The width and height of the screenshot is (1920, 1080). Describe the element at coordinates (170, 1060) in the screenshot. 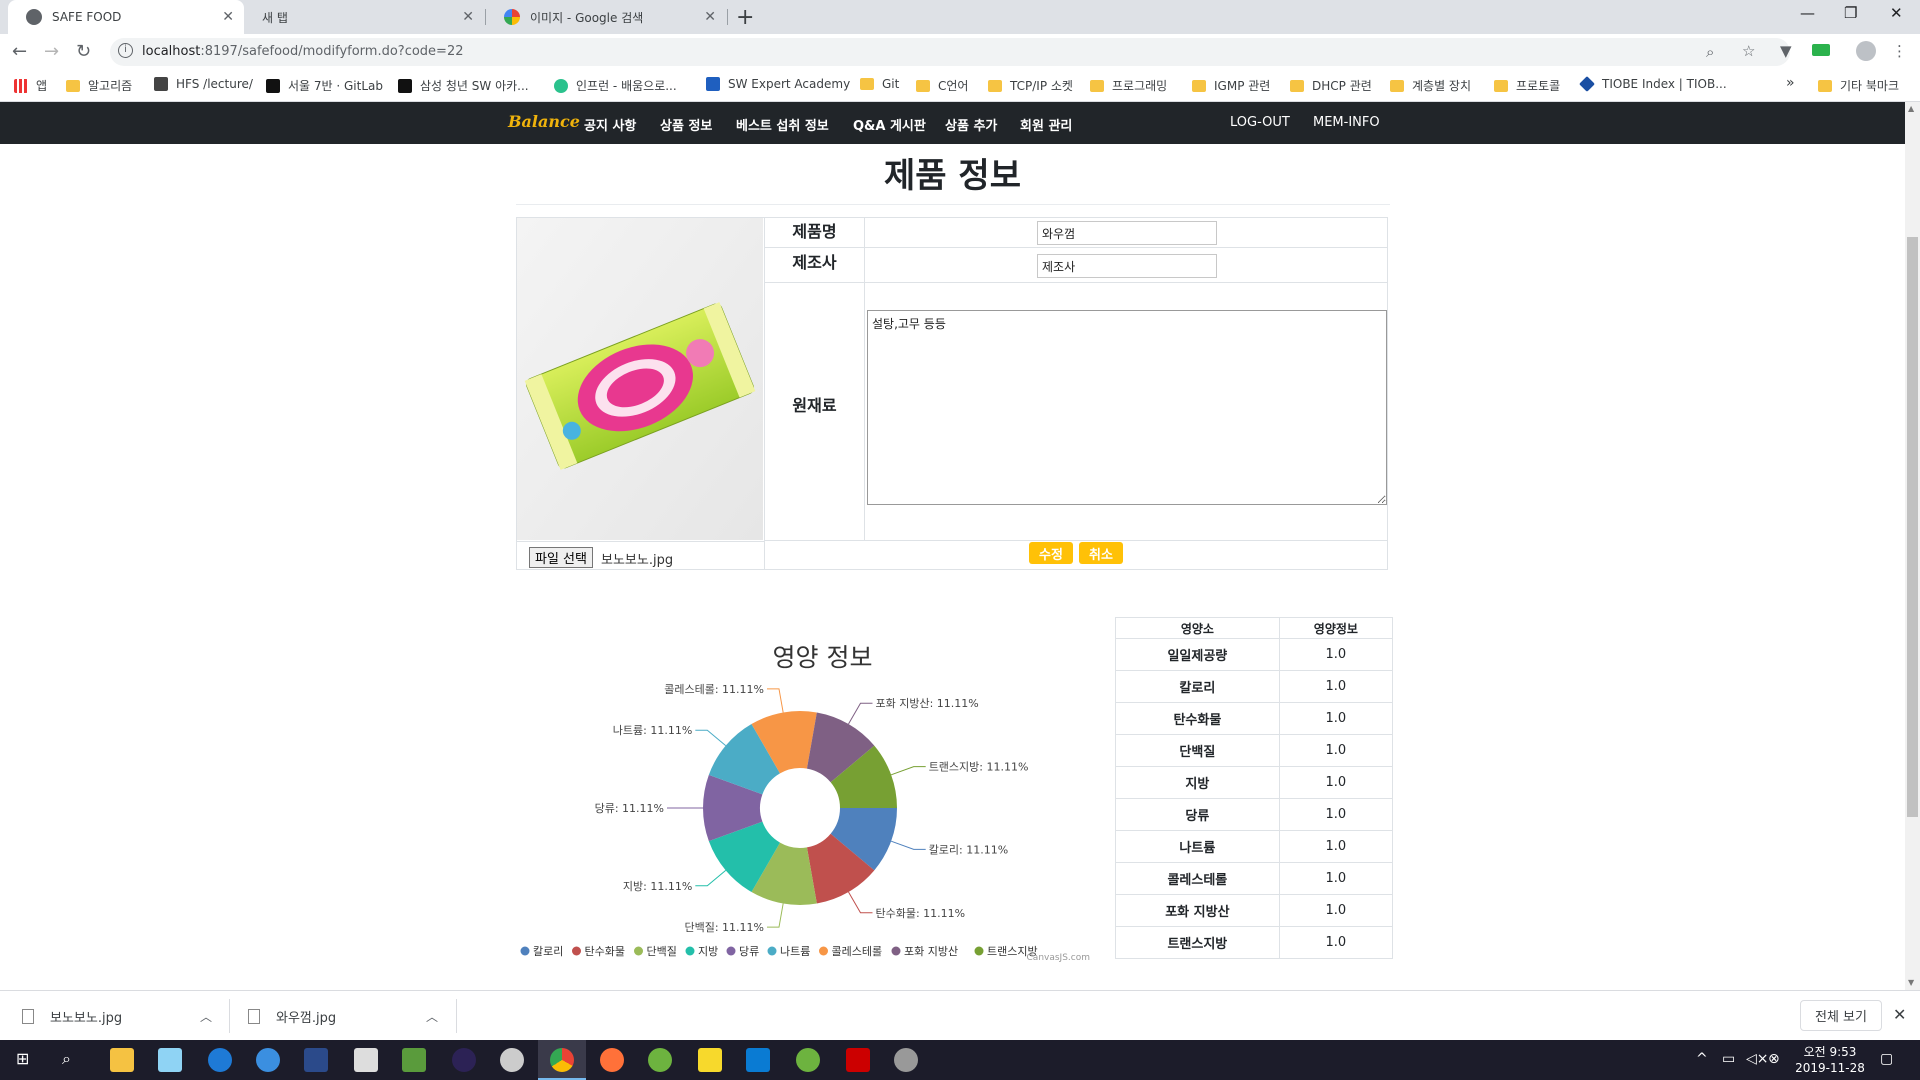

I see `notepad-icon` at that location.